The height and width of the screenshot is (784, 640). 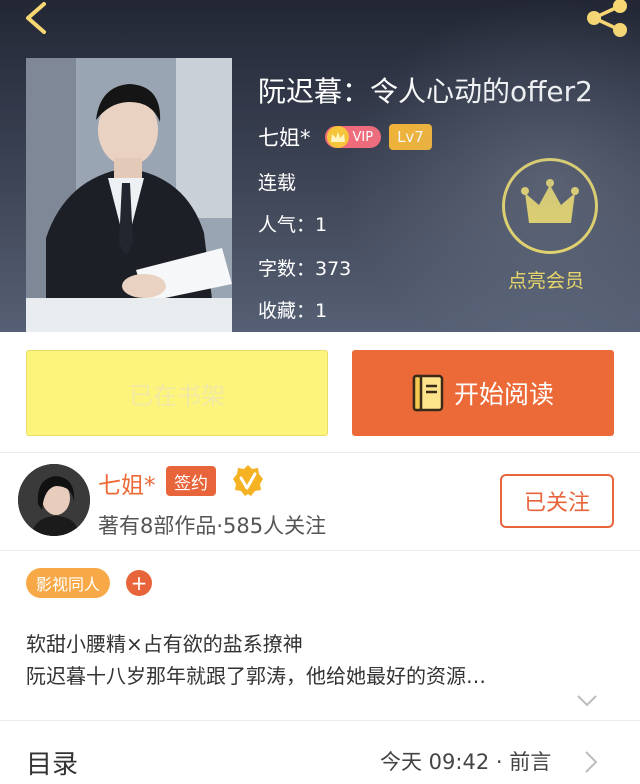 What do you see at coordinates (52, 762) in the screenshot?
I see `toc-label: 目录` at bounding box center [52, 762].